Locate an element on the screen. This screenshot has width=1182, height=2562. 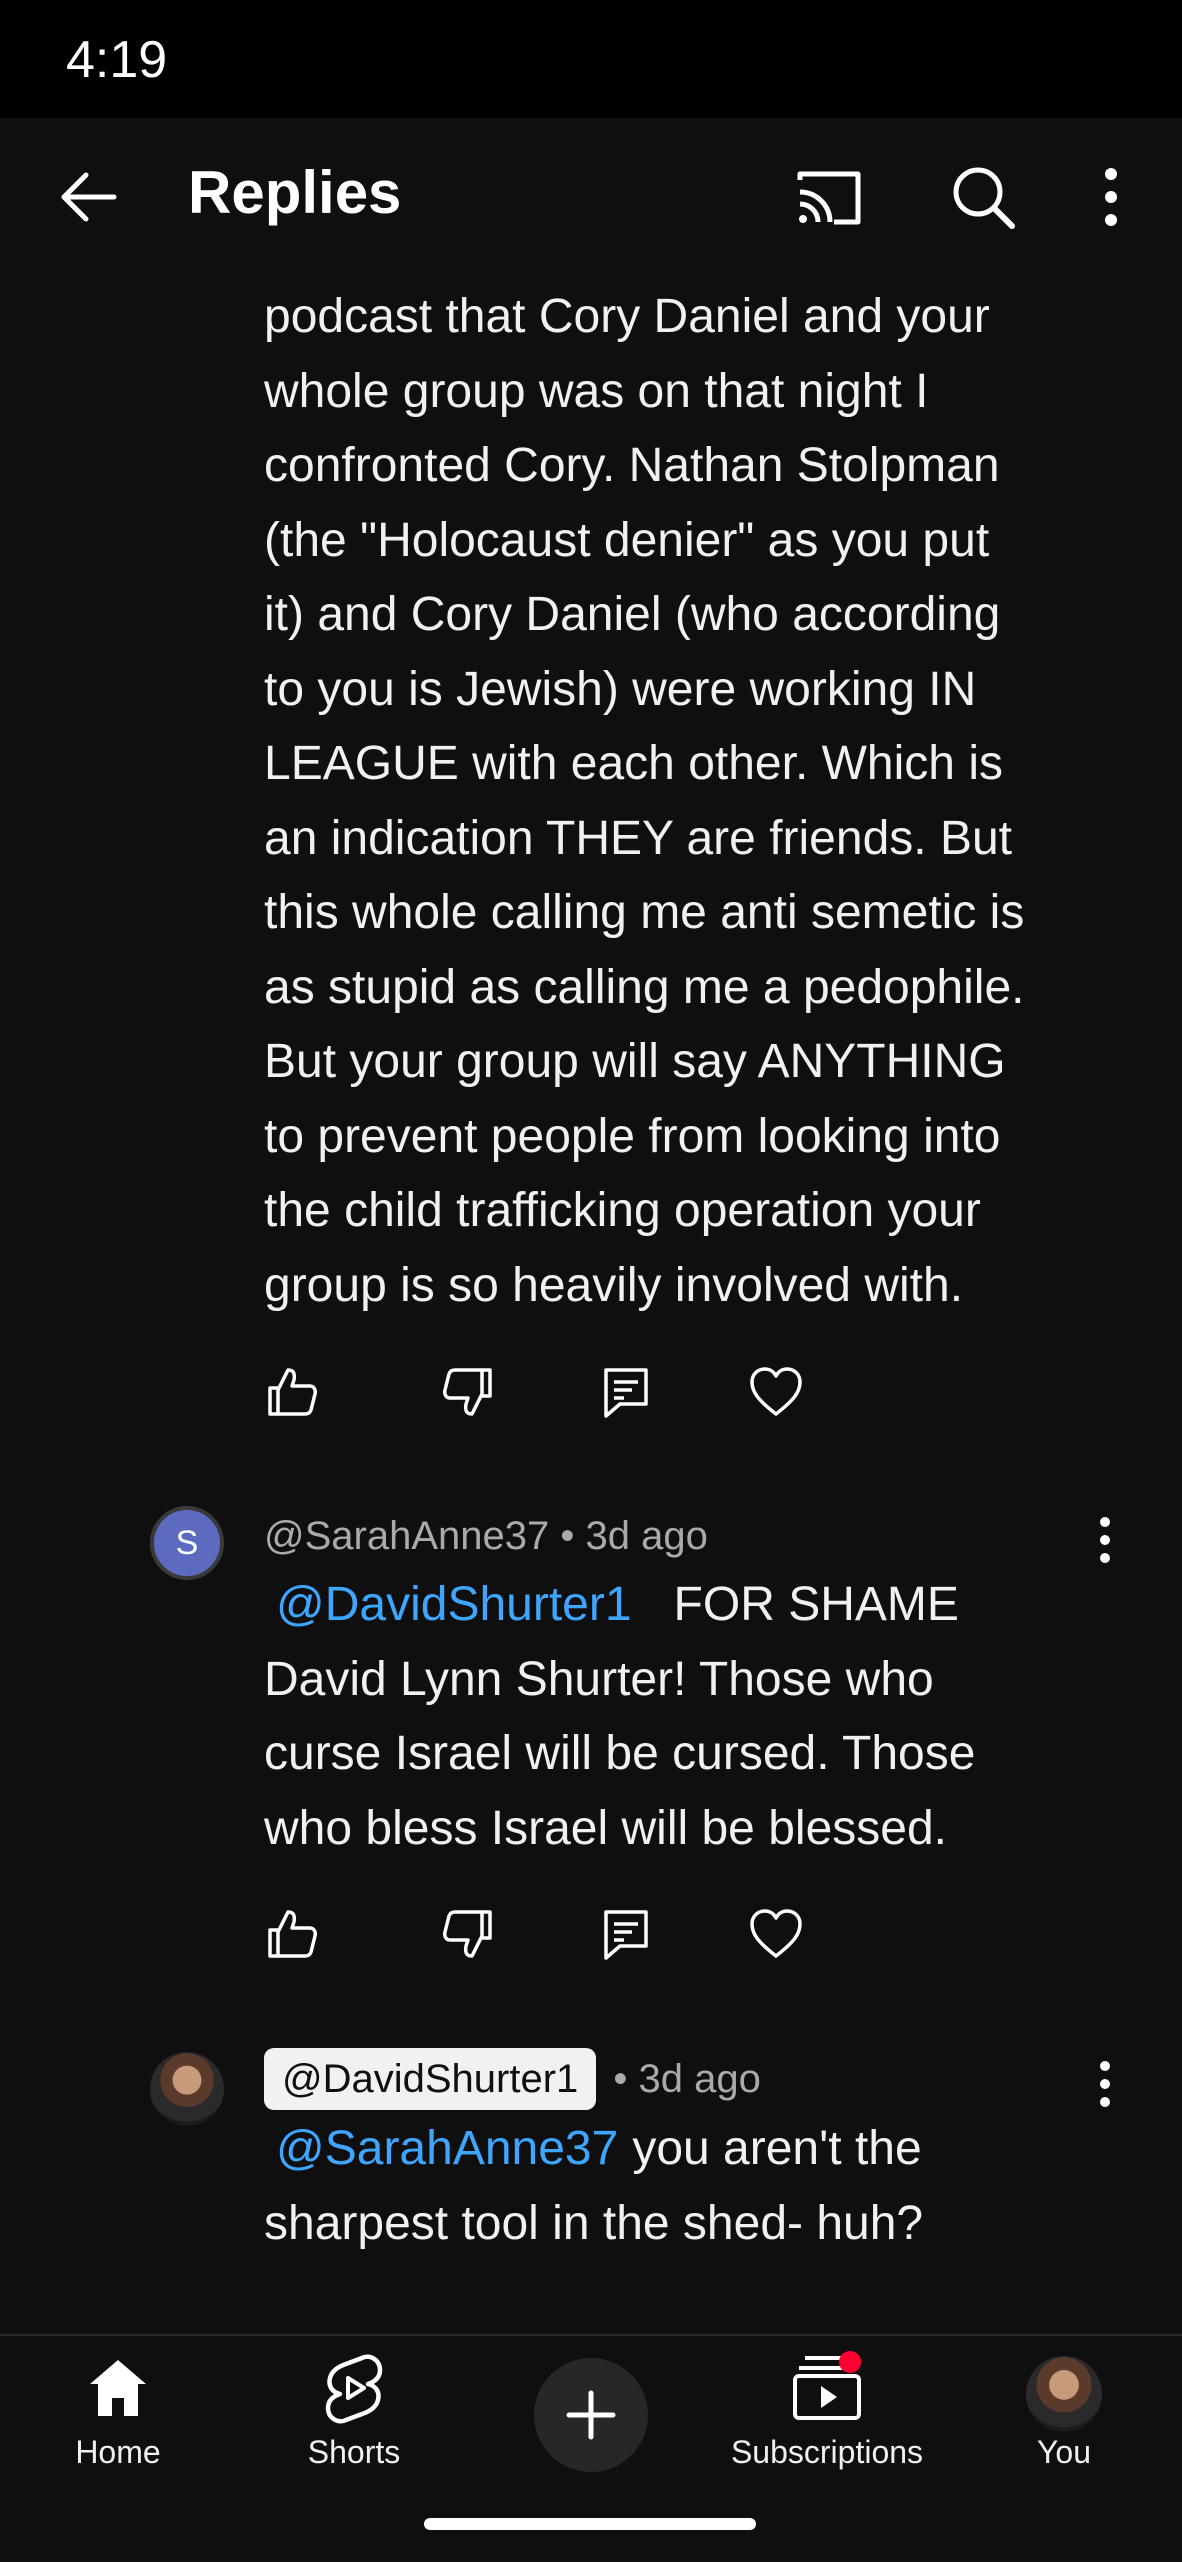
nav-label: Home is located at coordinates (118, 2452).